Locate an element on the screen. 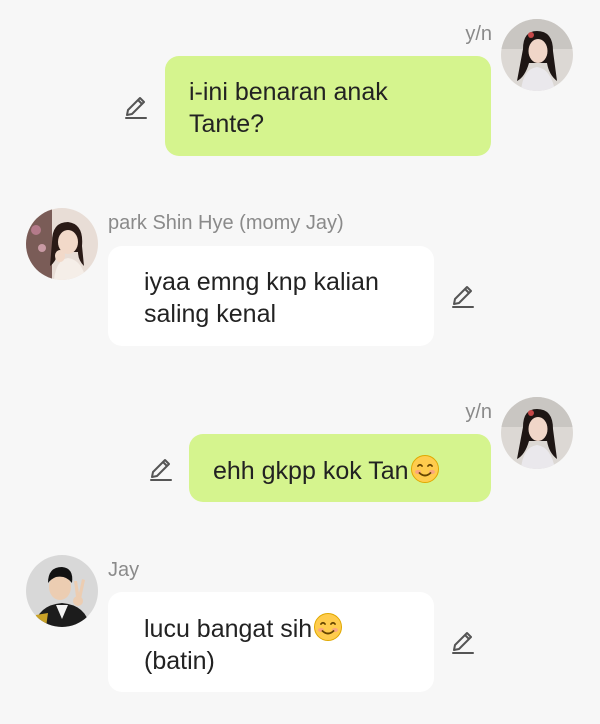 The height and width of the screenshot is (724, 600). message-line: iyaa emng knp kalian is located at coordinates (261, 282).